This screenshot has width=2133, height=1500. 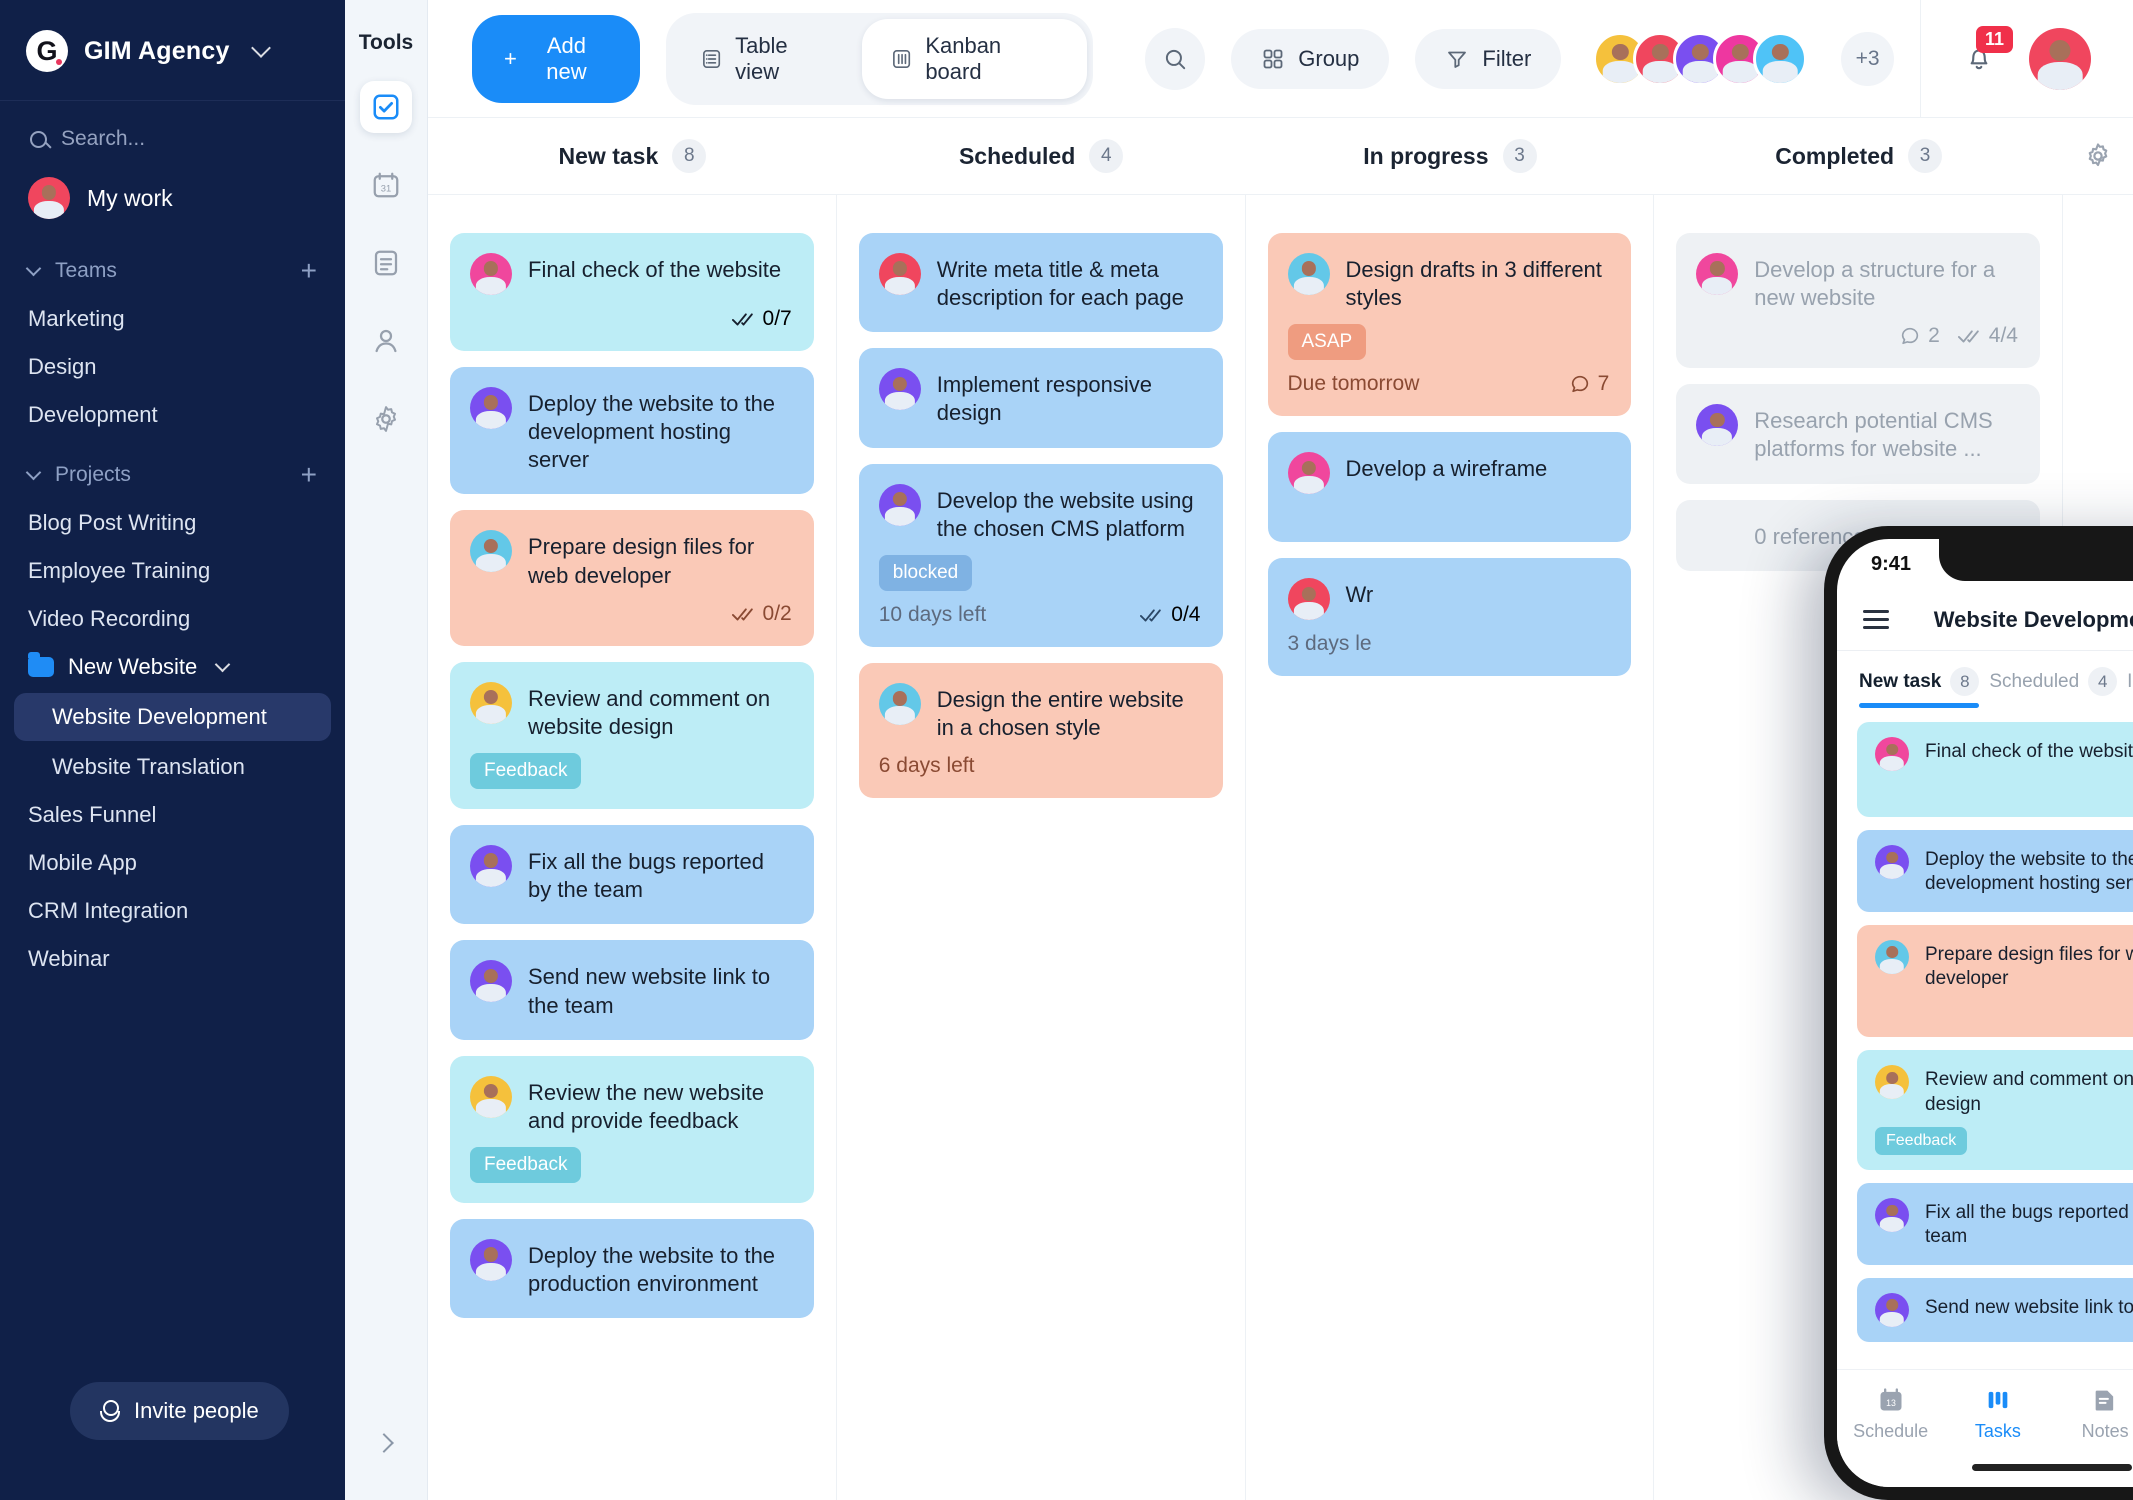 What do you see at coordinates (1700, 58) in the screenshot?
I see `member-avatars` at bounding box center [1700, 58].